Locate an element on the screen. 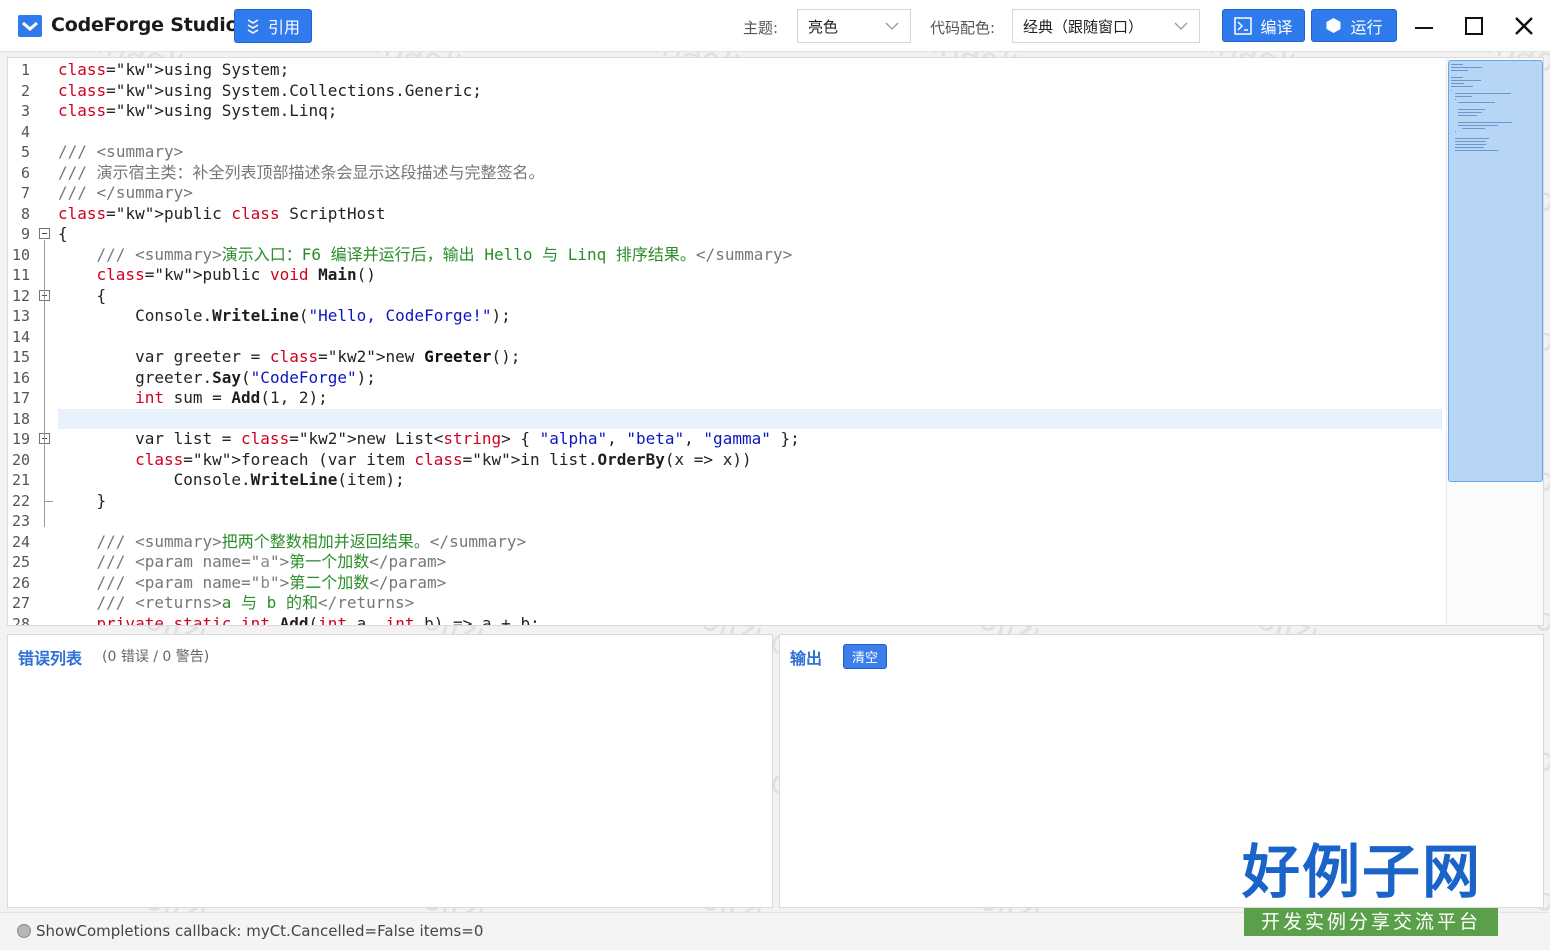 This screenshot has width=1550, height=950. line-number: 23 is located at coordinates (20, 521).